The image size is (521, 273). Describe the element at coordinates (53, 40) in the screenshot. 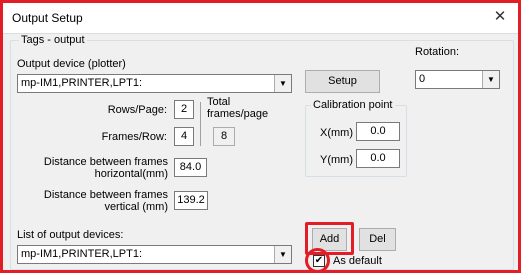

I see `tags-output-group-title: Tags - output` at that location.